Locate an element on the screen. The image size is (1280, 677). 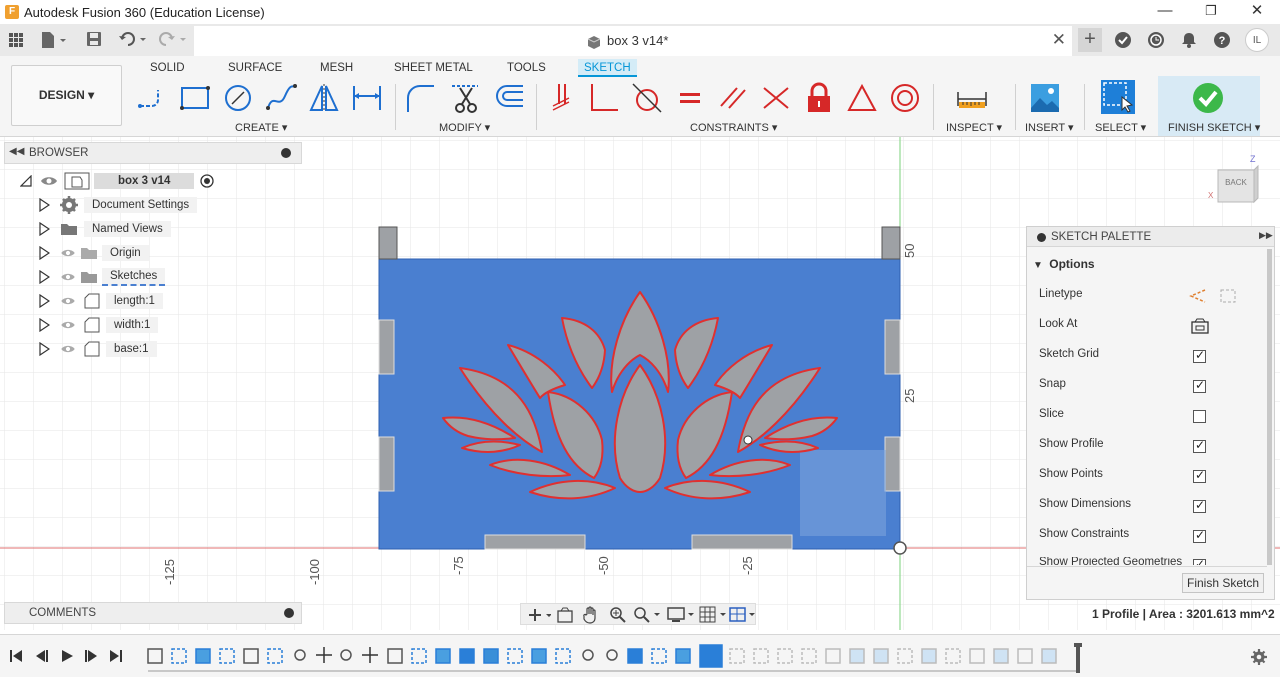
origin-point is located at coordinates (900, 548).